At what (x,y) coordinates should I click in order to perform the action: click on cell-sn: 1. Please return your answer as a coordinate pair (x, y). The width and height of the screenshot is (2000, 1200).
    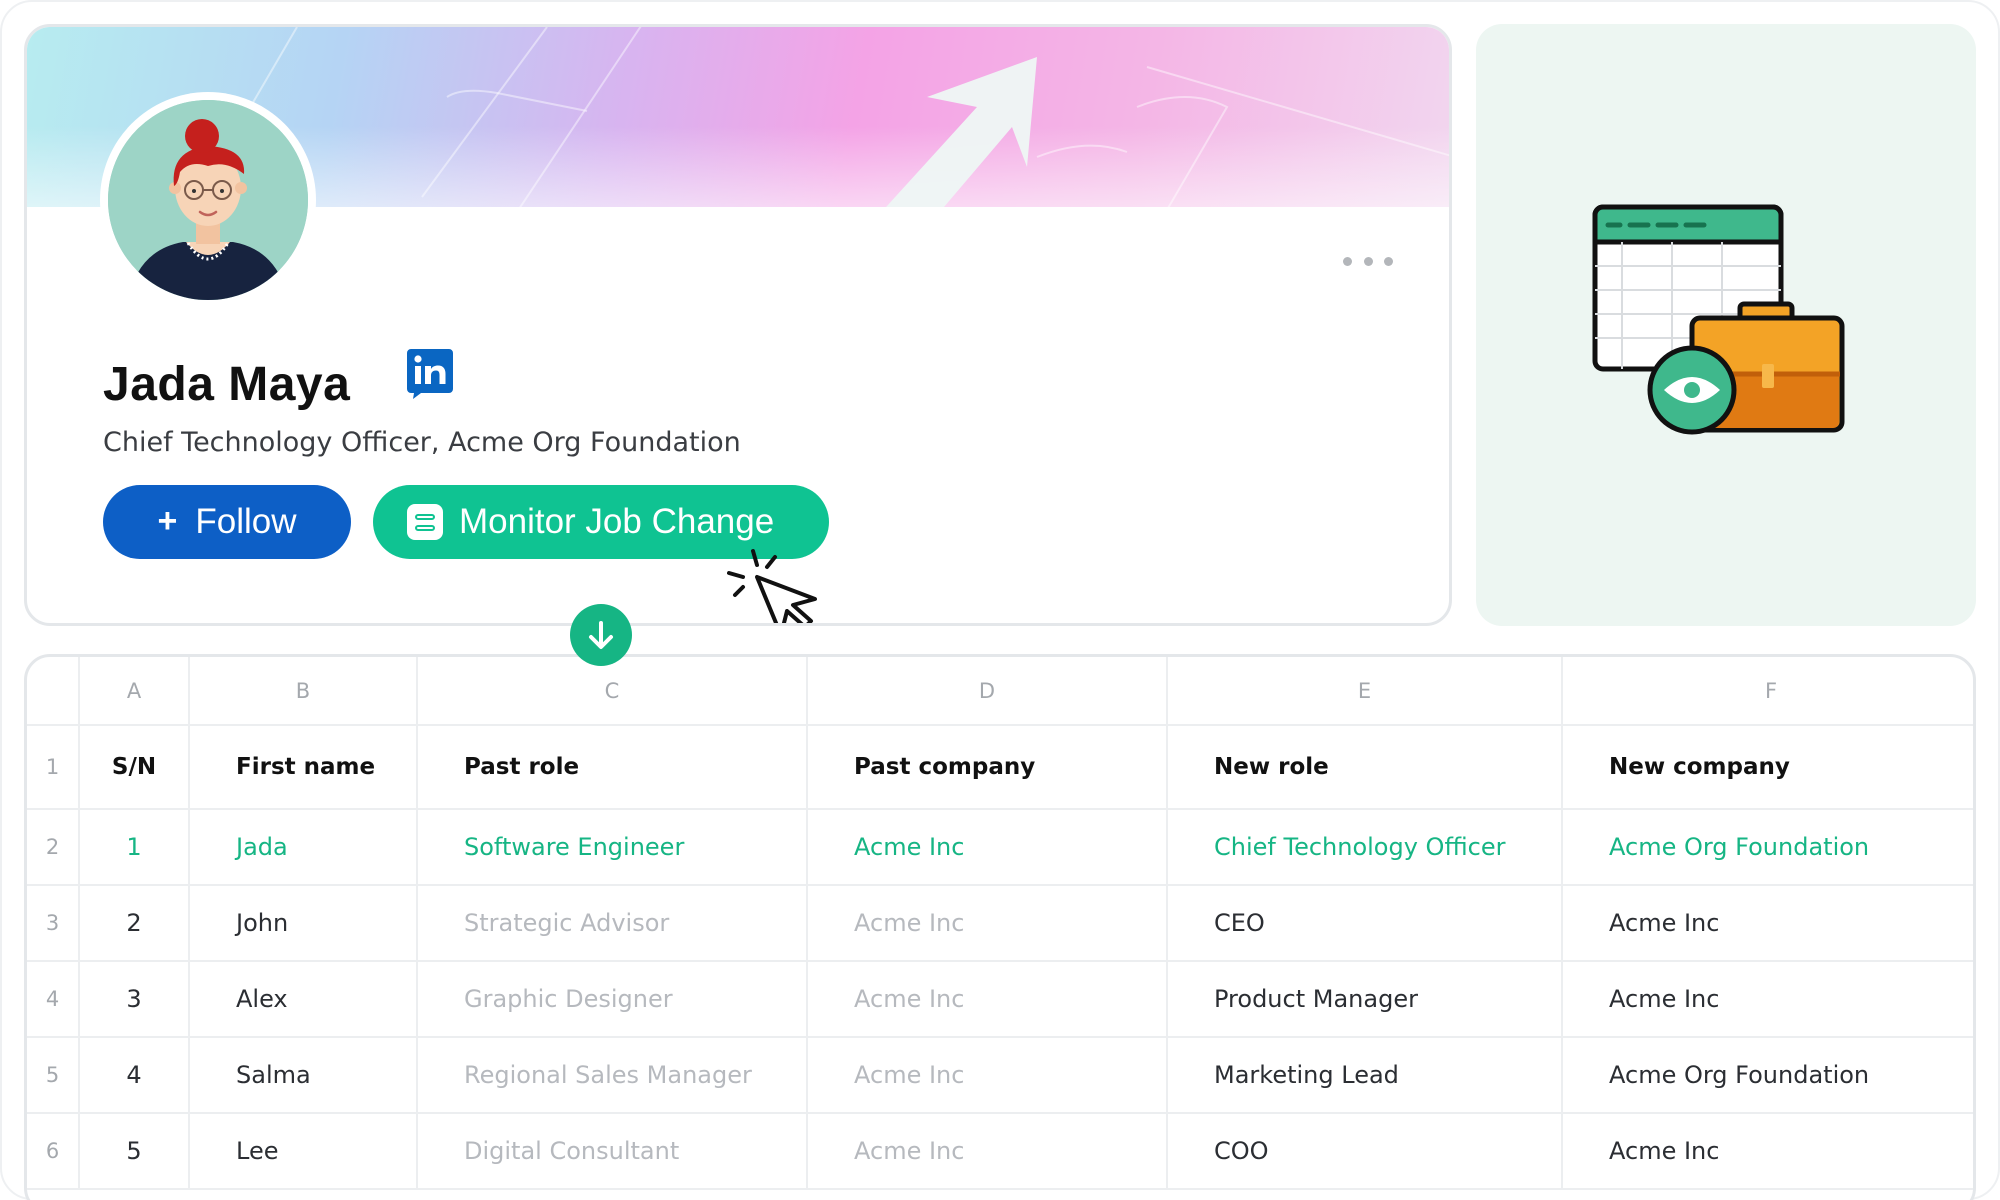
    Looking at the image, I should click on (134, 847).